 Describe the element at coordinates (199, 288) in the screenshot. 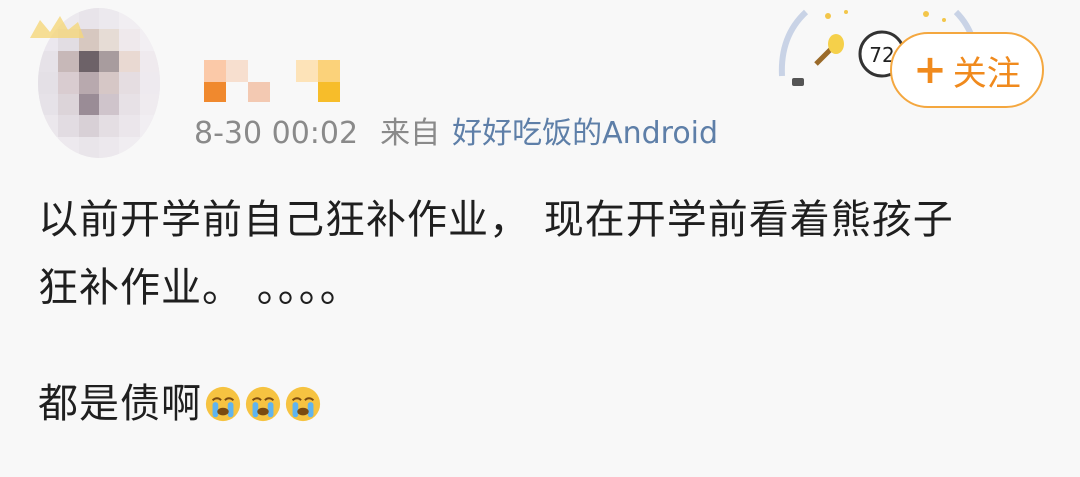

I see `content-line: 狂补作业。 。。。。` at that location.